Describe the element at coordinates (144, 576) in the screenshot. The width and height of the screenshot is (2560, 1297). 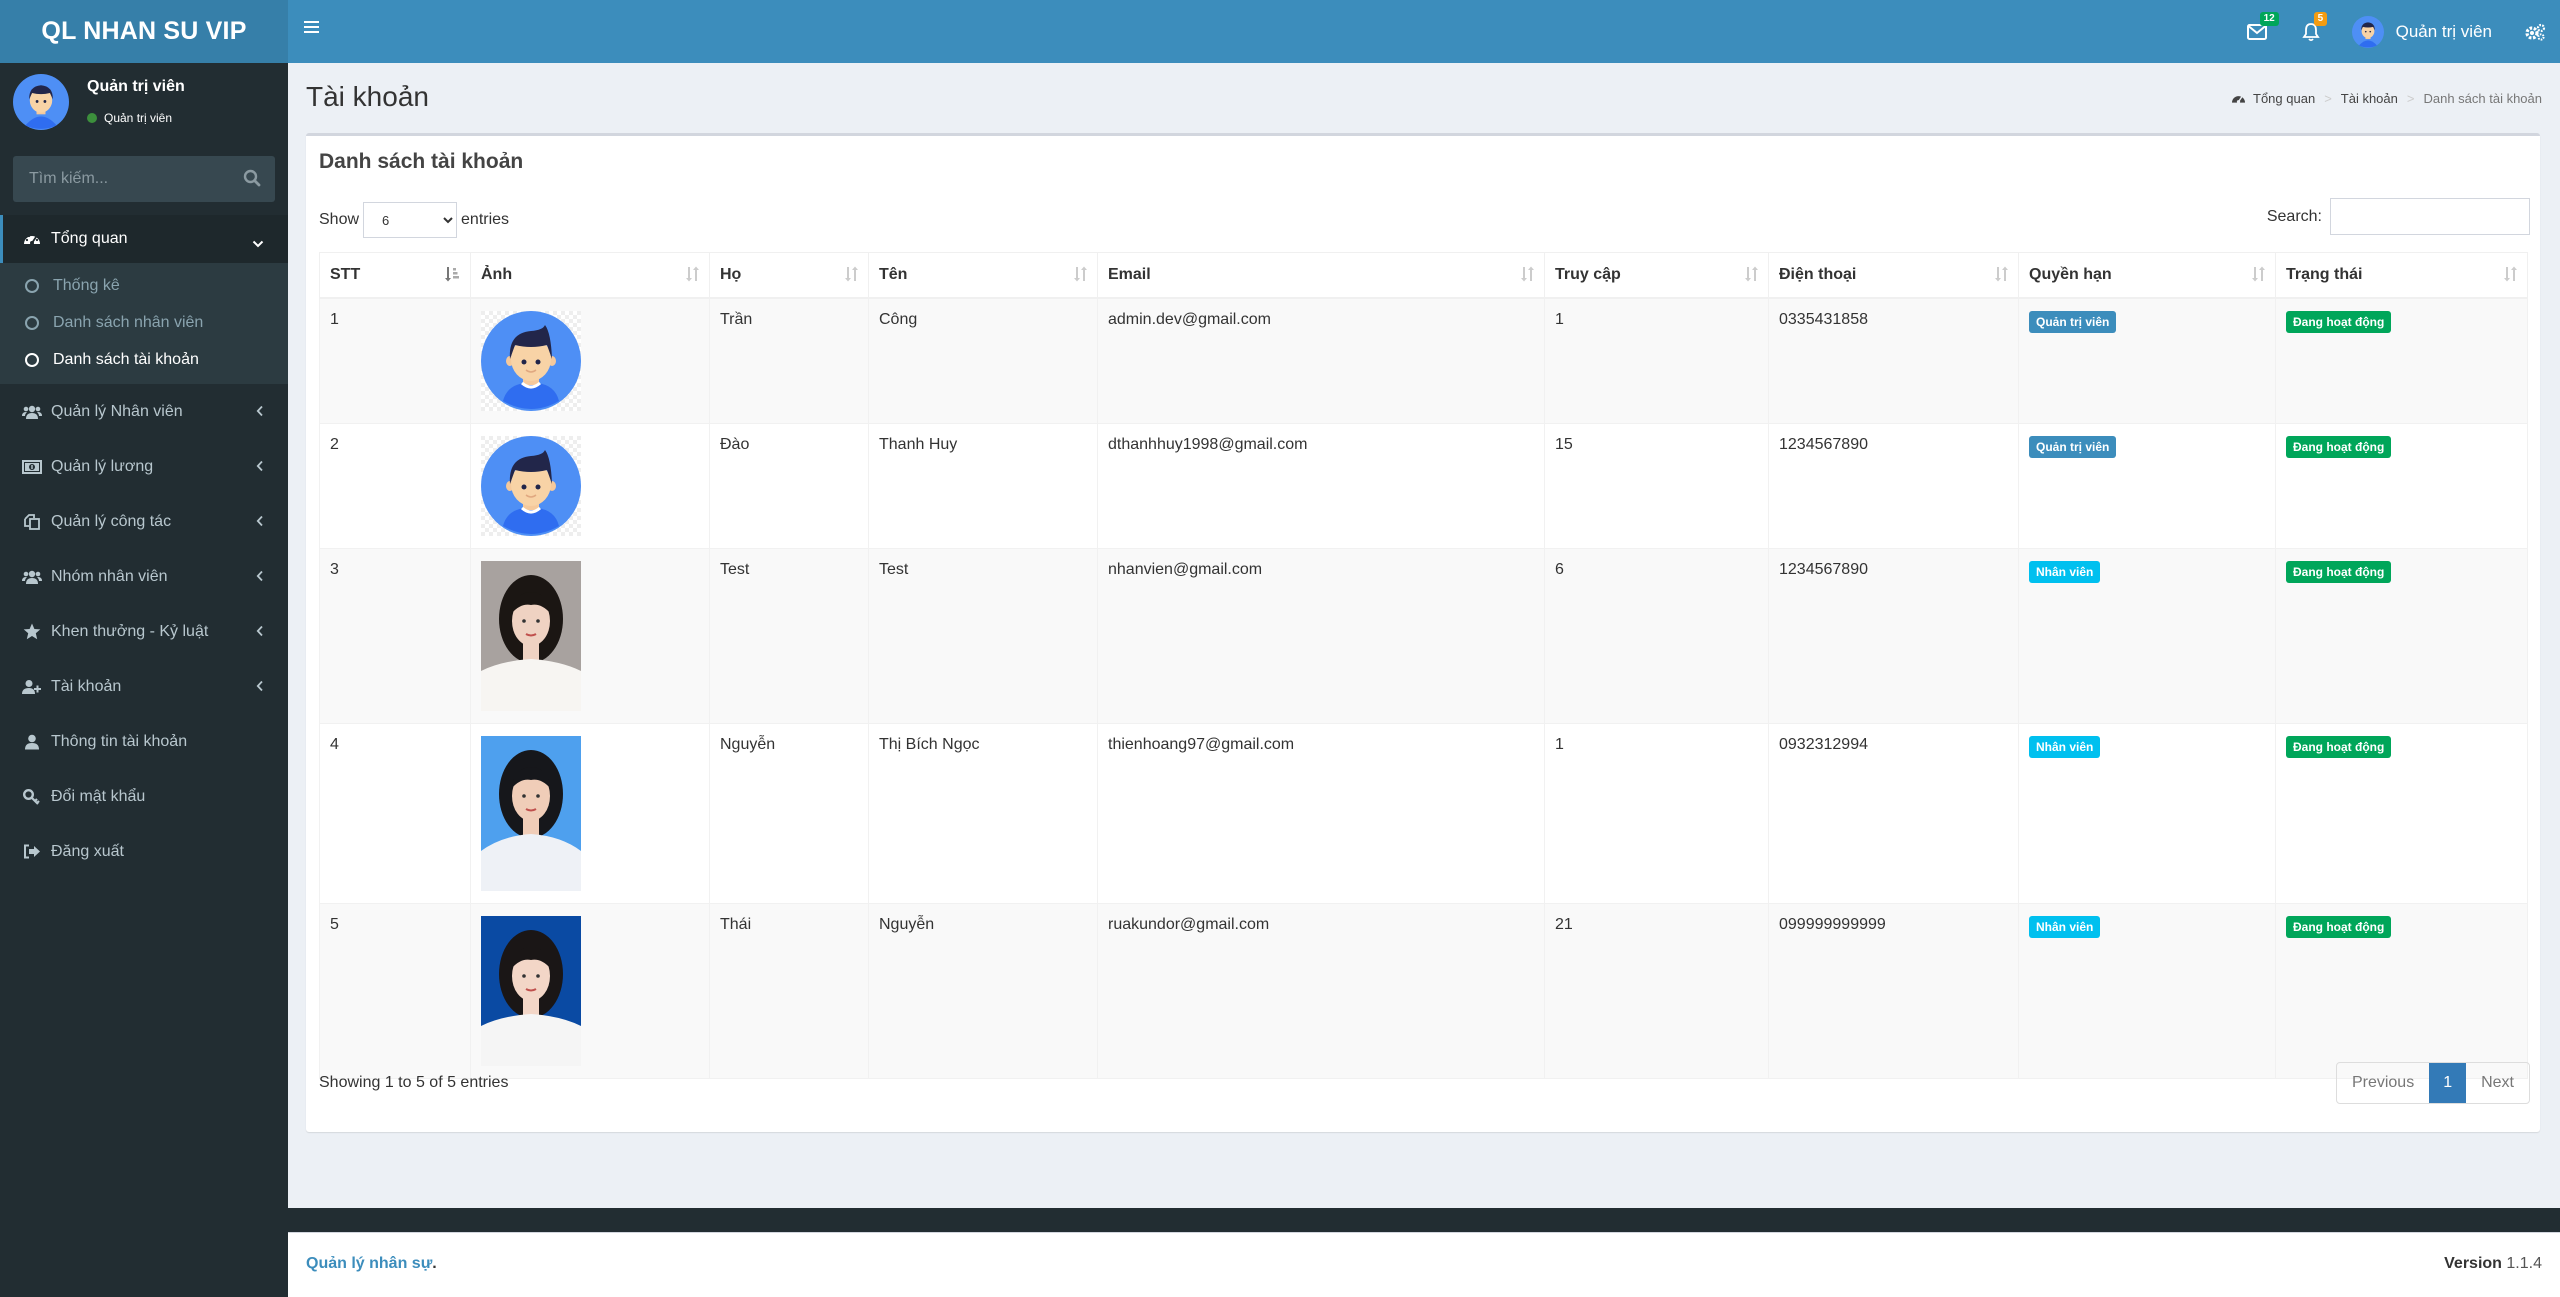
I see `sidebar-item-nhom-nhan-vien: Nhóm nhân viên` at that location.